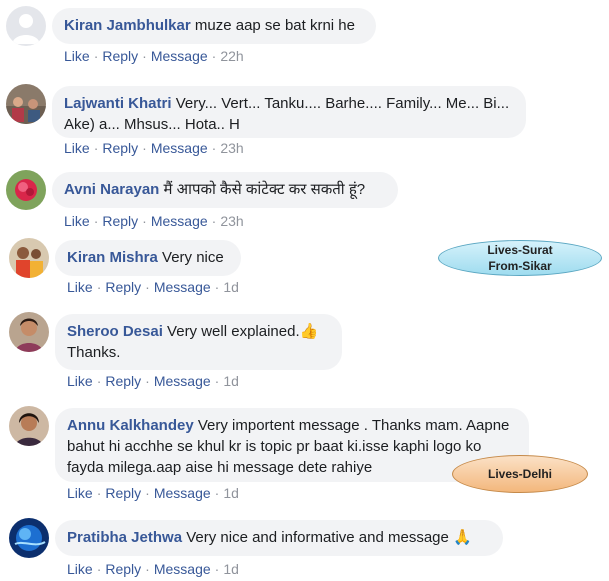  I want to click on comment-text: Very well explained., so click(233, 331).